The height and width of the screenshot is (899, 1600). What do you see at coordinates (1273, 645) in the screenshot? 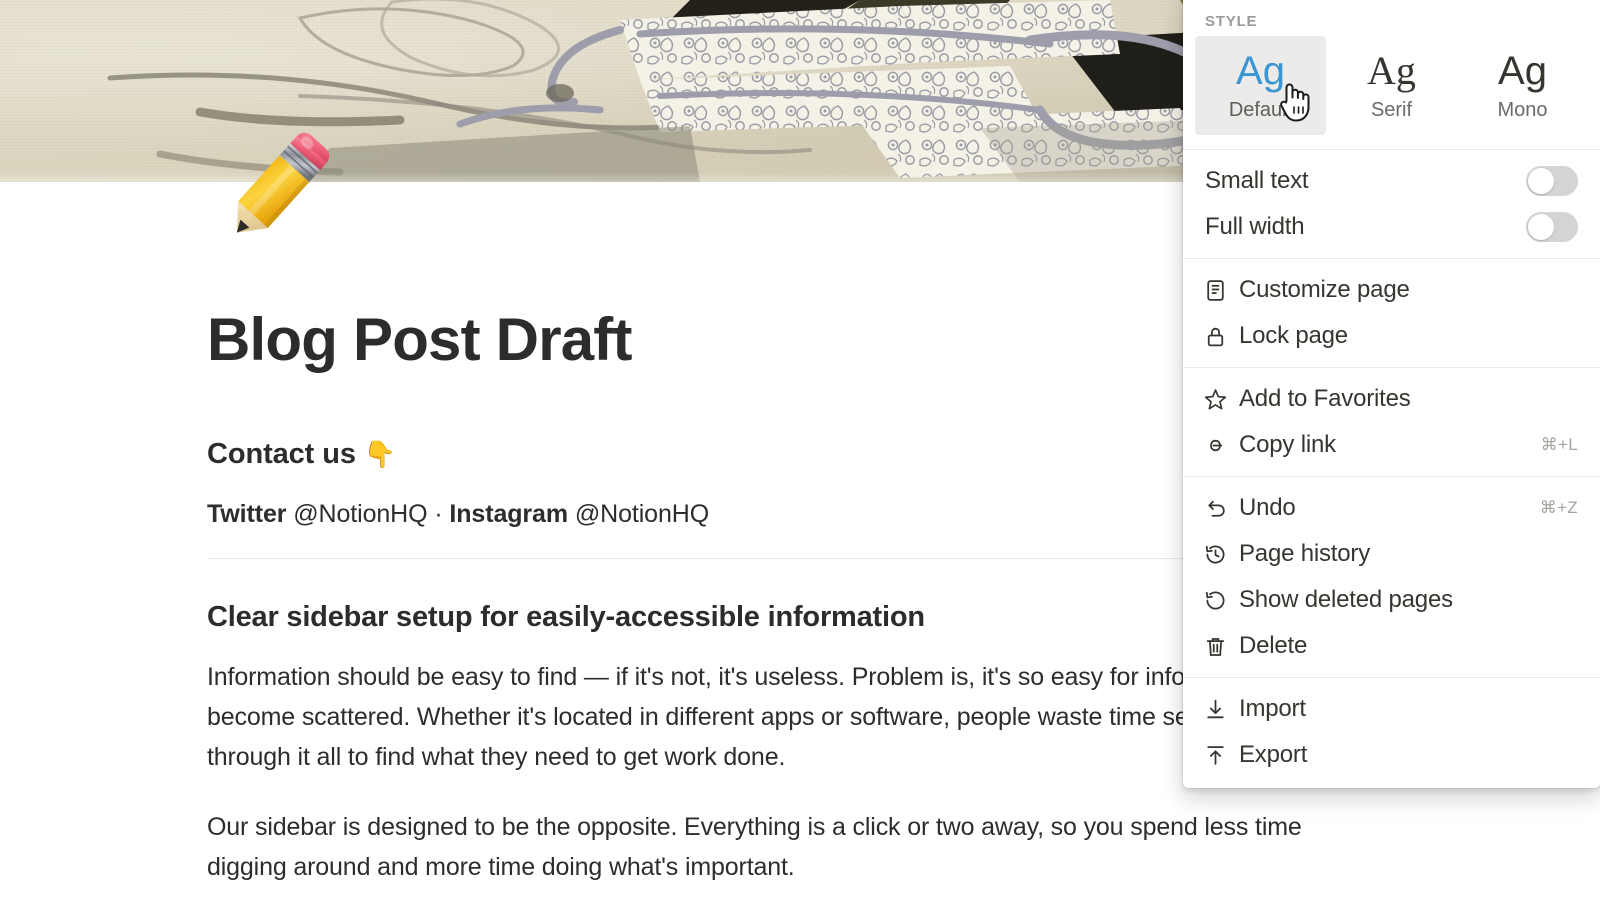
I see `menu-label-delete: Delete` at bounding box center [1273, 645].